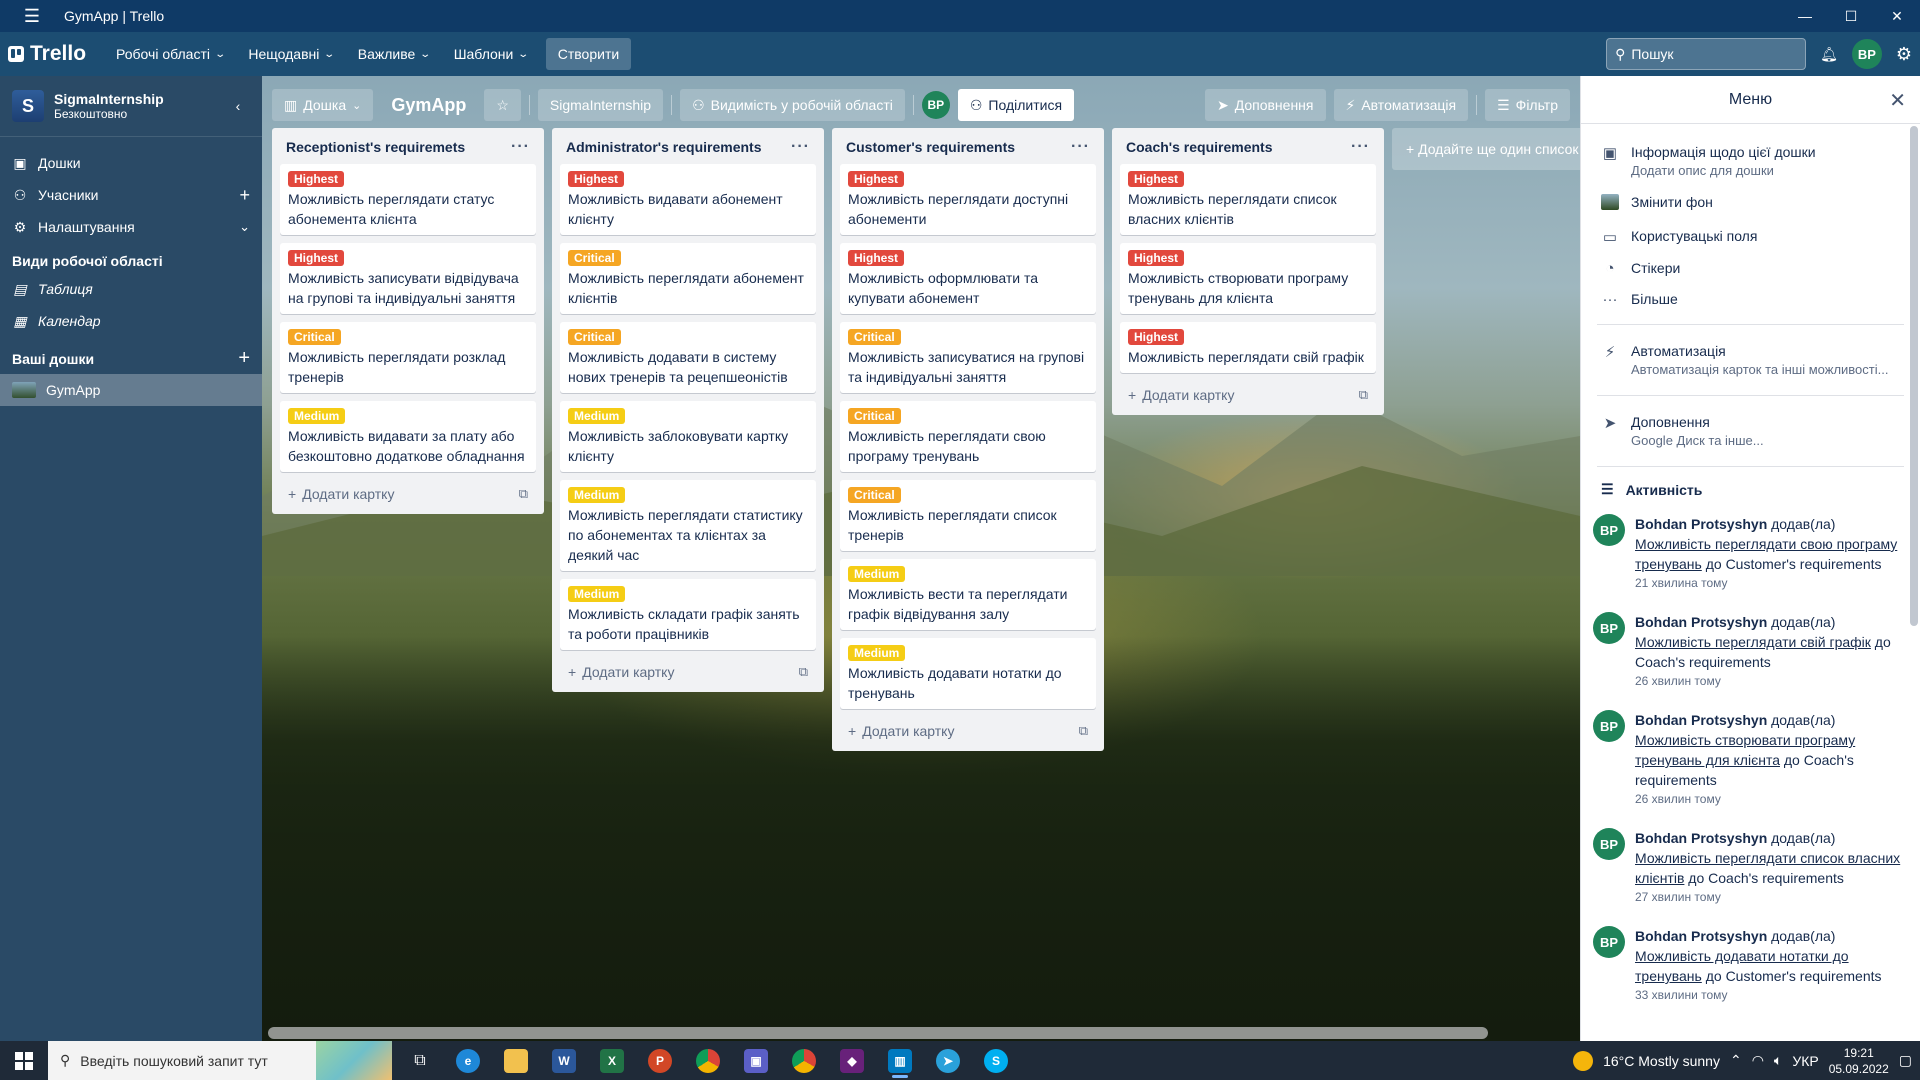 The width and height of the screenshot is (1920, 1080). What do you see at coordinates (131, 289) in the screenshot?
I see `sidebar-item-table: ▤ Таблиця` at bounding box center [131, 289].